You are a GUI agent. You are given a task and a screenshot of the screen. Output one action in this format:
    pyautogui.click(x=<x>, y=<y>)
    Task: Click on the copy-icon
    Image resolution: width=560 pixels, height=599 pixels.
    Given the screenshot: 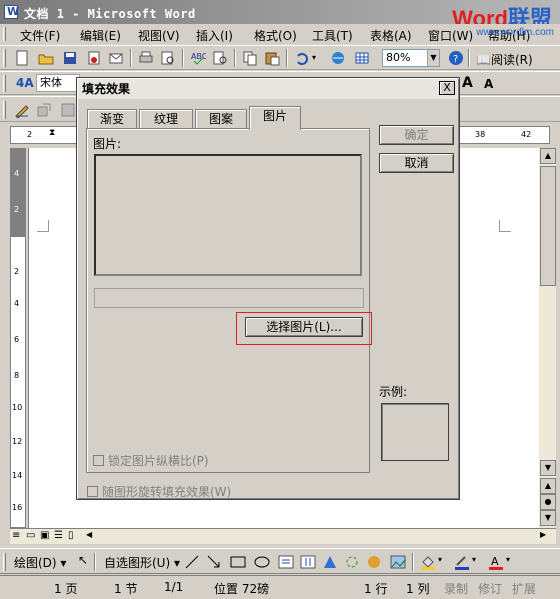 What is the action you would take?
    pyautogui.click(x=250, y=58)
    